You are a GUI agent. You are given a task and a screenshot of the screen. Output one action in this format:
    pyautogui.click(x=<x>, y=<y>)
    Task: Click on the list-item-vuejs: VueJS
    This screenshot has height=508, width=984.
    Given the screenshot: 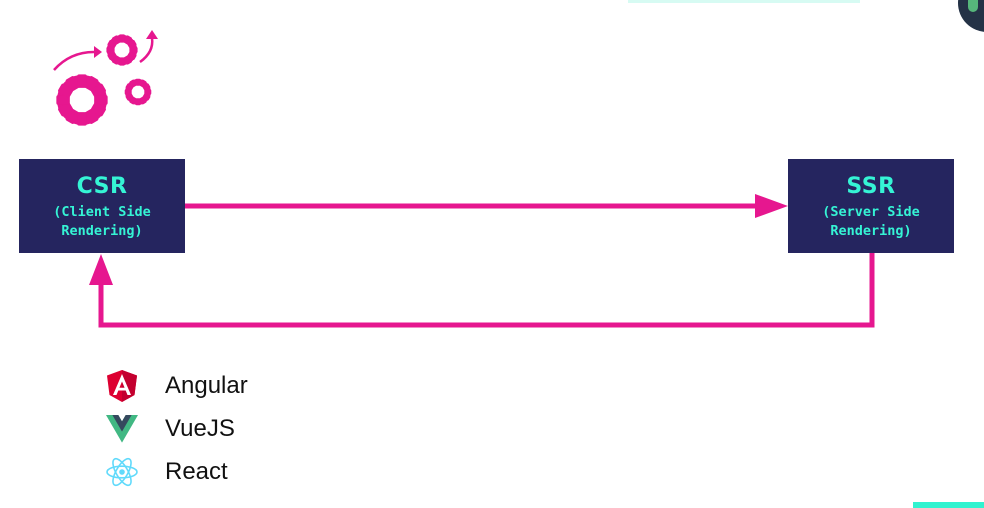 What is the action you would take?
    pyautogui.click(x=214, y=428)
    